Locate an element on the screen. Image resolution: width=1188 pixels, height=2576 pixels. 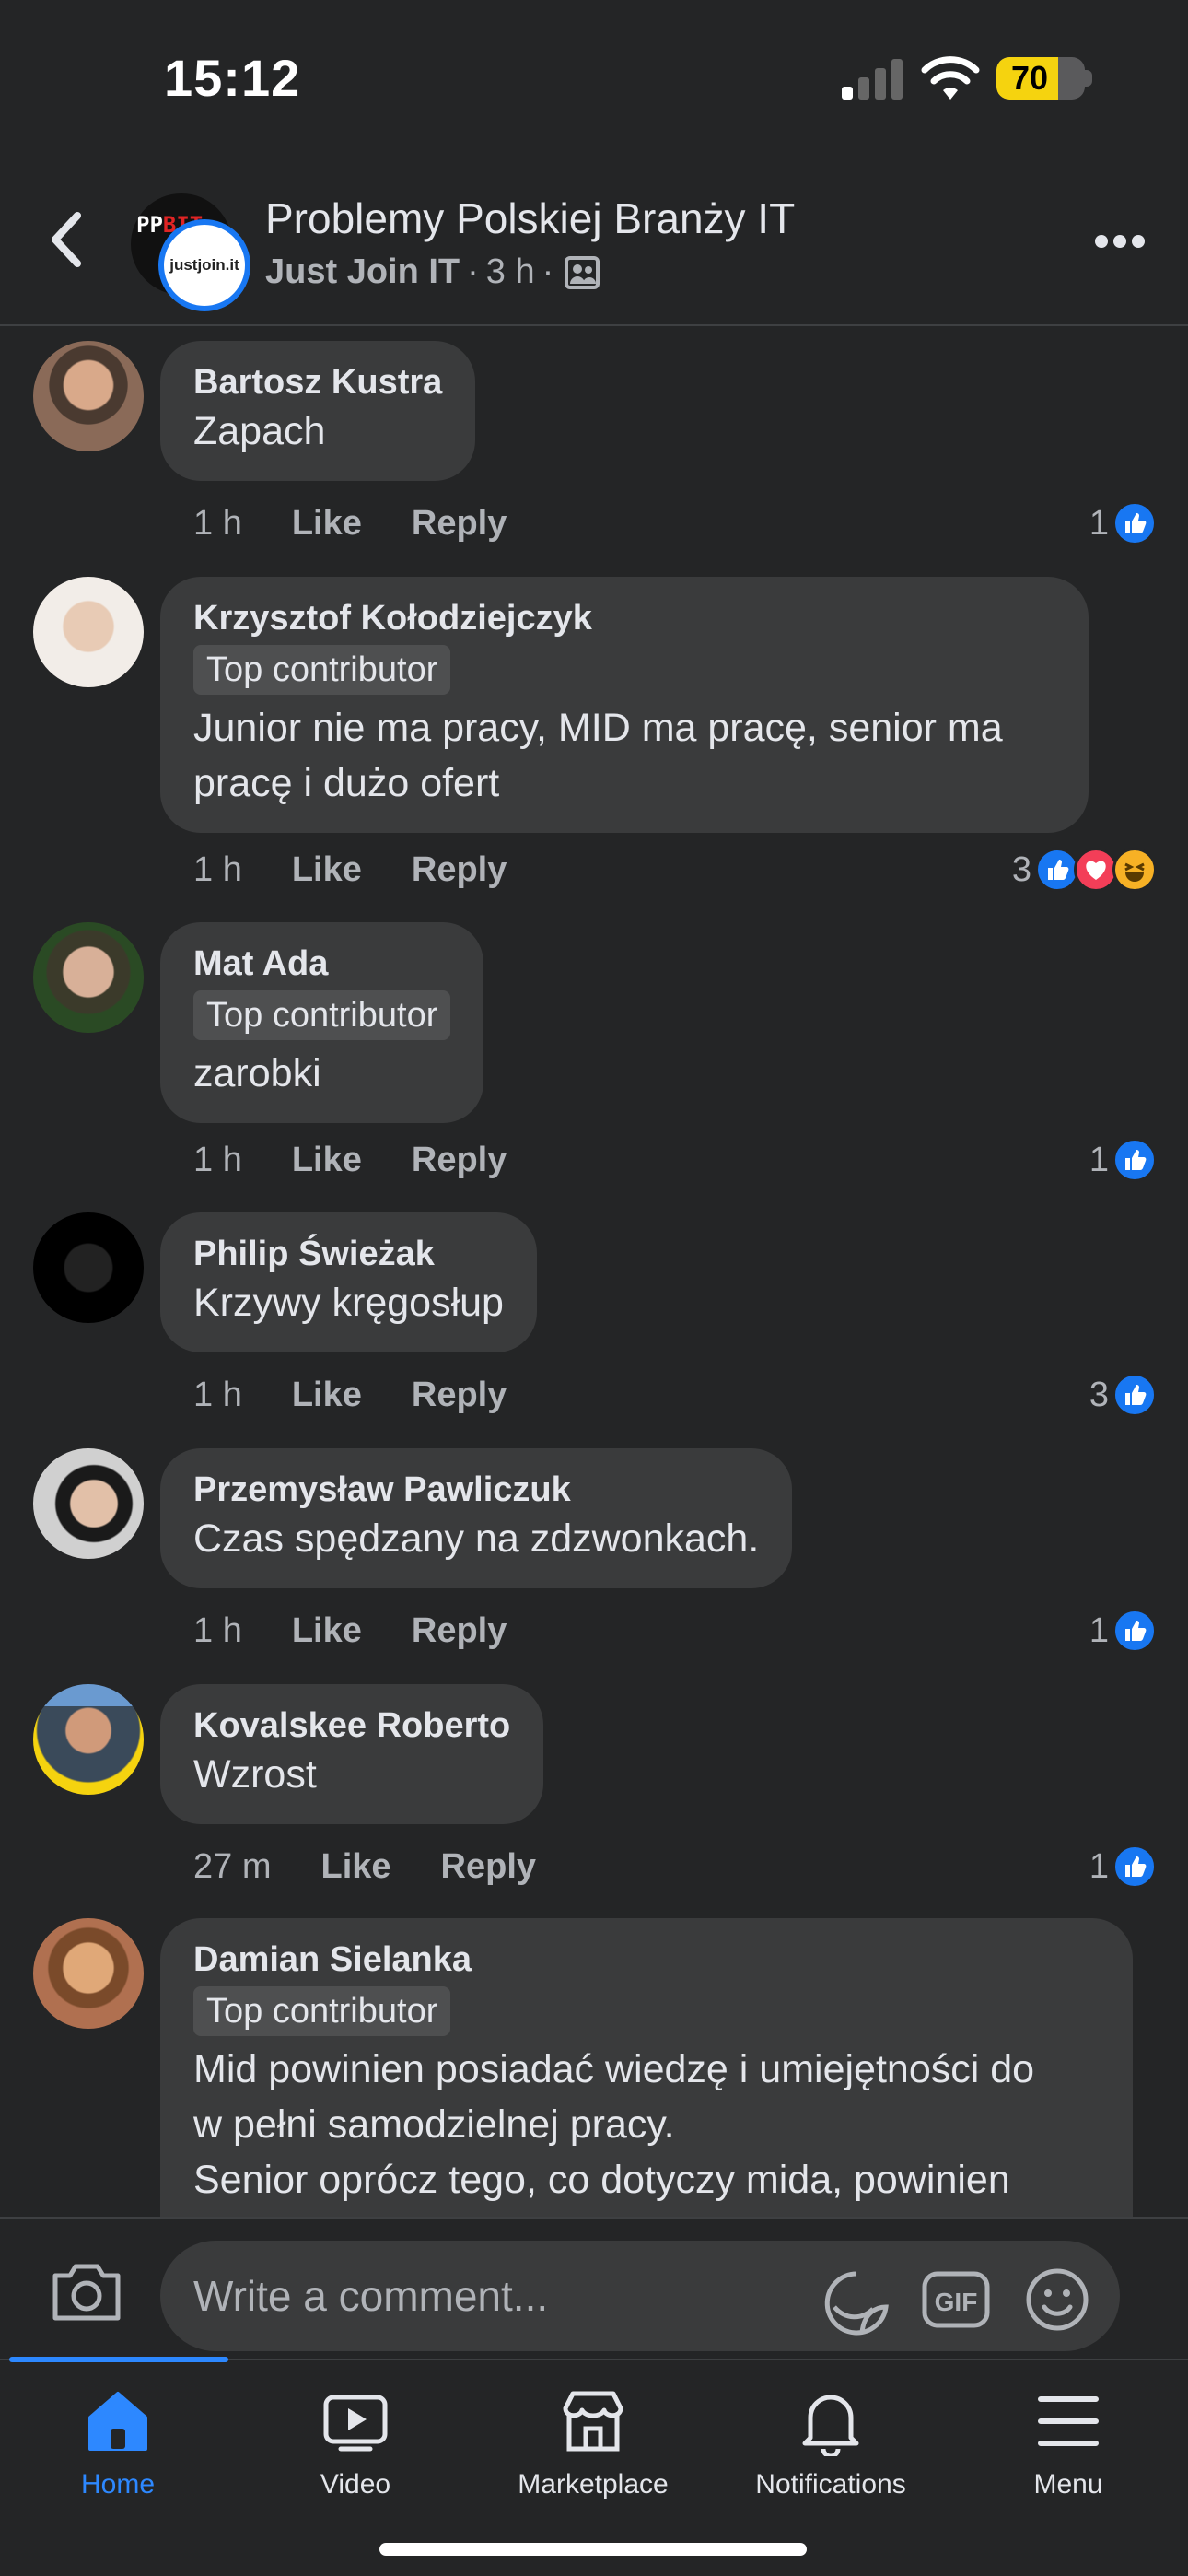
home-icon is located at coordinates (117, 2421).